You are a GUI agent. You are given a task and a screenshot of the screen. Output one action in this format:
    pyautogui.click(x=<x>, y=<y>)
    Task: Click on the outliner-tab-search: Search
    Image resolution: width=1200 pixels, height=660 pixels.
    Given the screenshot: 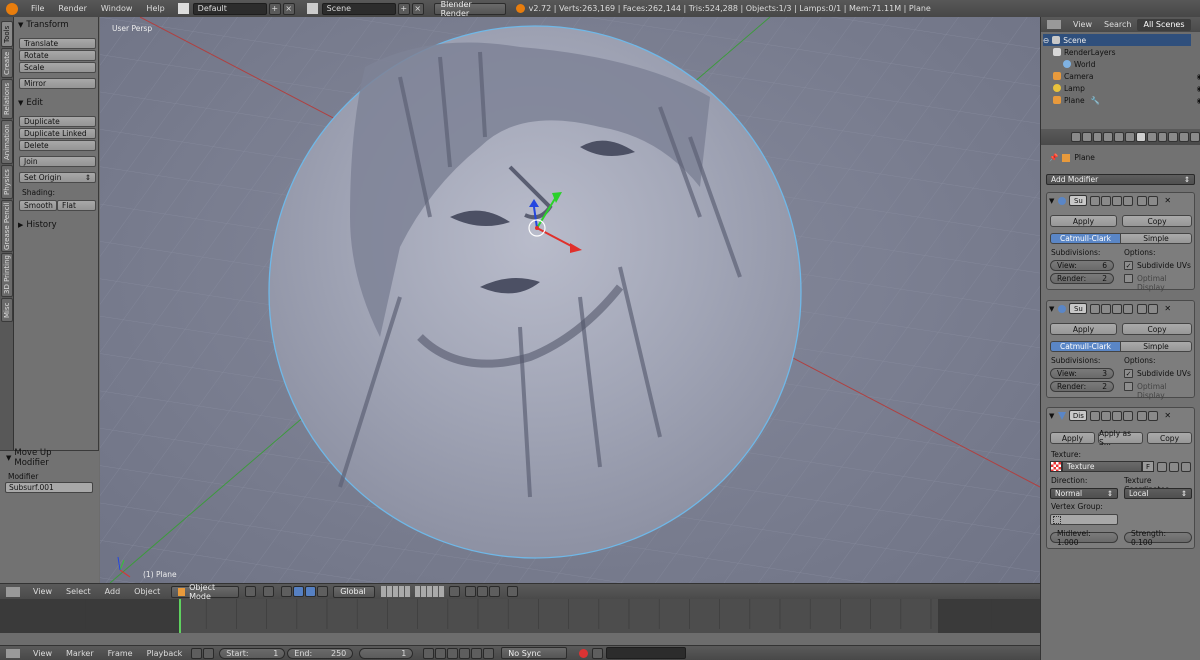 What is the action you would take?
    pyautogui.click(x=1117, y=25)
    